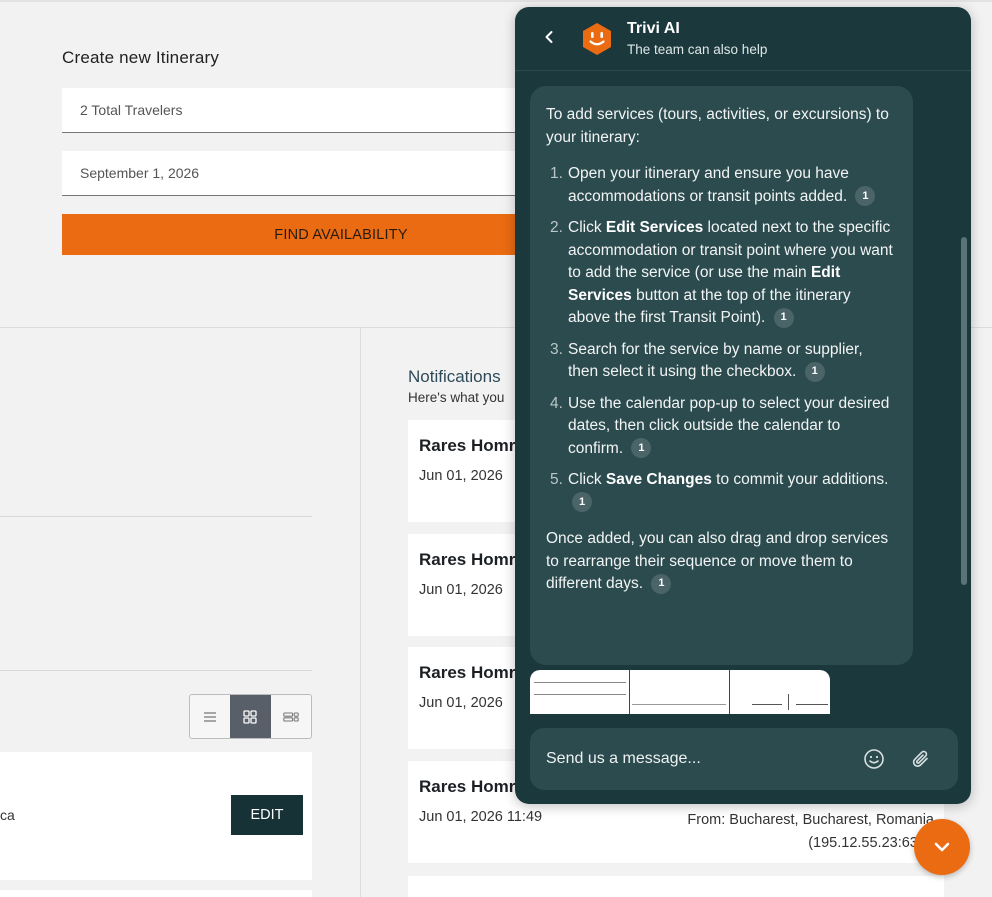 Image resolution: width=992 pixels, height=897 pixels. Describe the element at coordinates (297, 110) in the screenshot. I see `travelers-field: 2 Total Travelers` at that location.